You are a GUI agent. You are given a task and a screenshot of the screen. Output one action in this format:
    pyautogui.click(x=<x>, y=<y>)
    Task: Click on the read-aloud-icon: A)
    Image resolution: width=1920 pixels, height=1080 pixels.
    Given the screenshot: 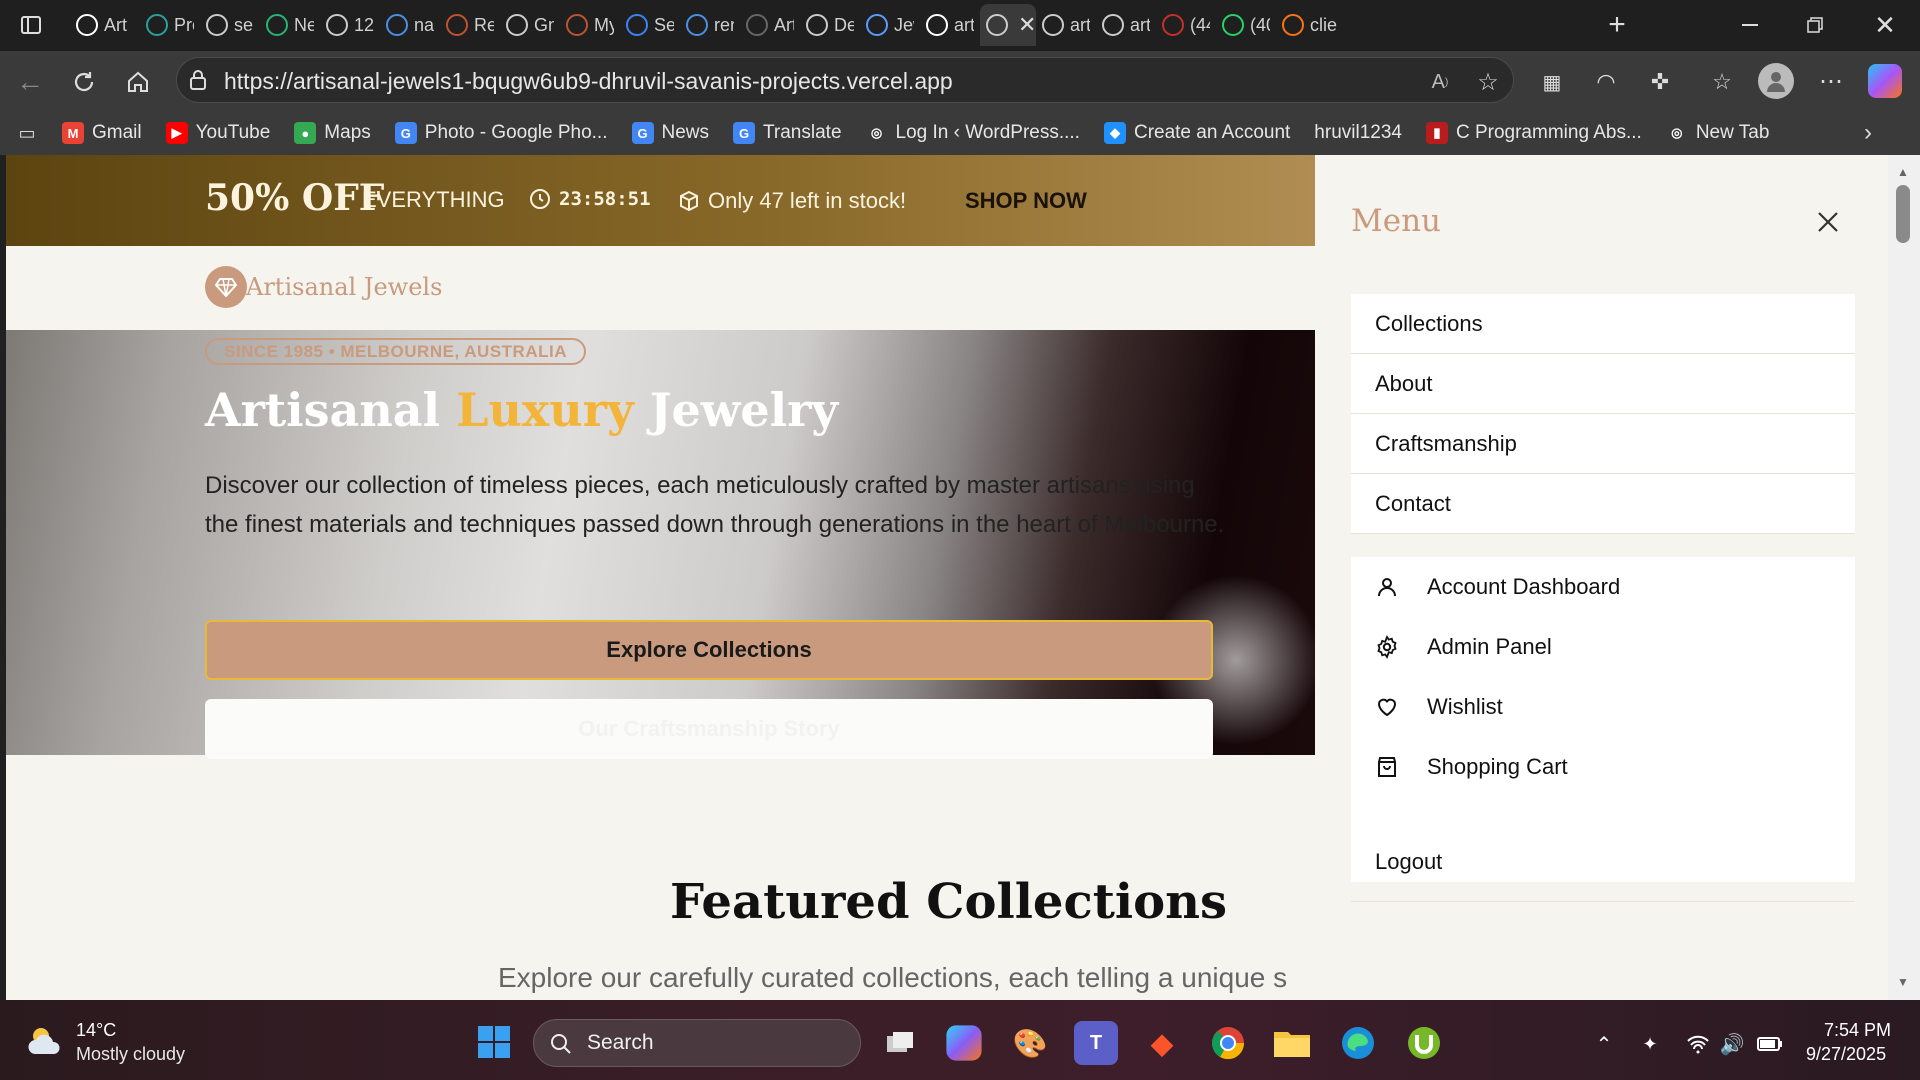 What is the action you would take?
    pyautogui.click(x=1440, y=82)
    